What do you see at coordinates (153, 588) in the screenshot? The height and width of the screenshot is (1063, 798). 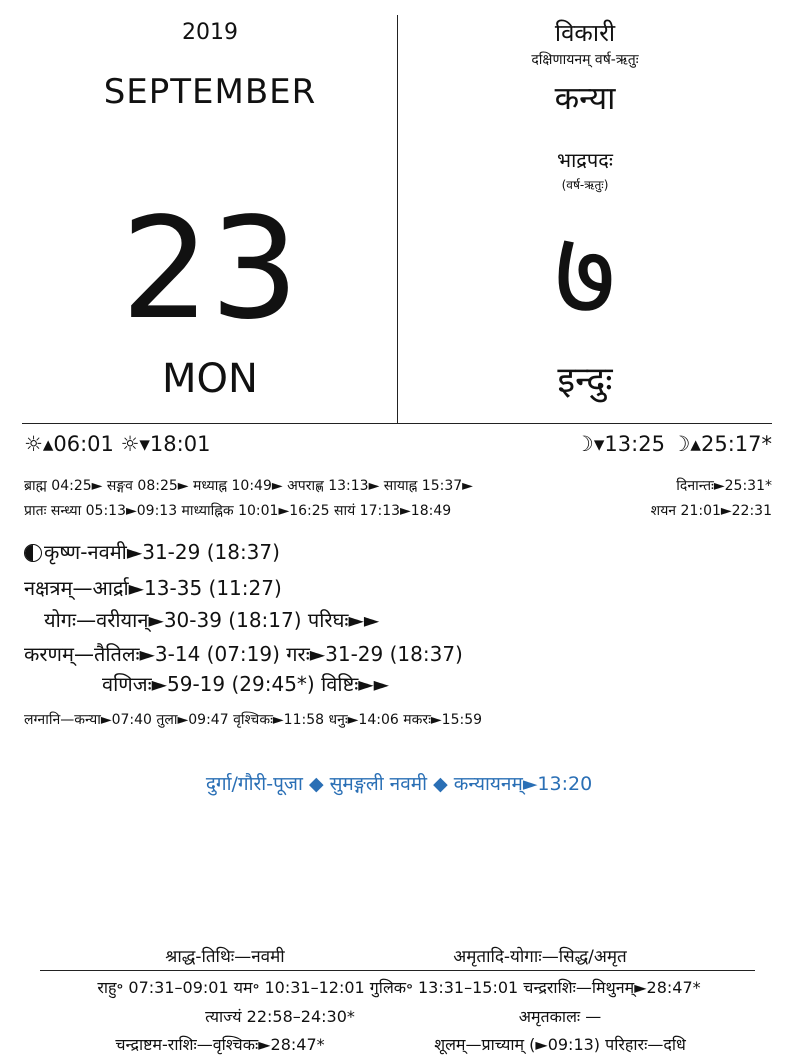 I see `nakshatra-row: नक्षत्रम्—आर्द्रा►13-35 (11:27)` at bounding box center [153, 588].